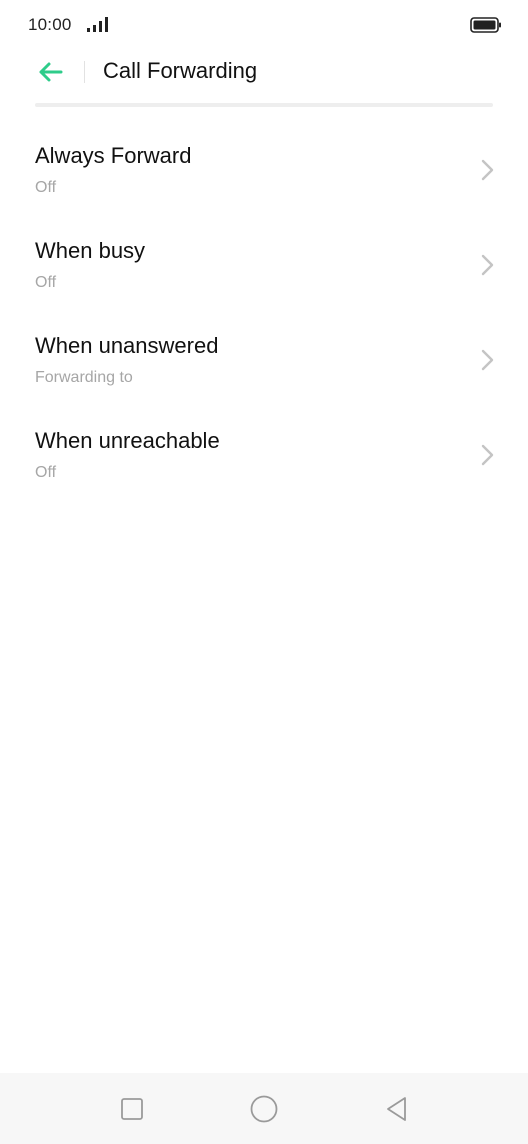  I want to click on arrow-left-icon, so click(51, 72).